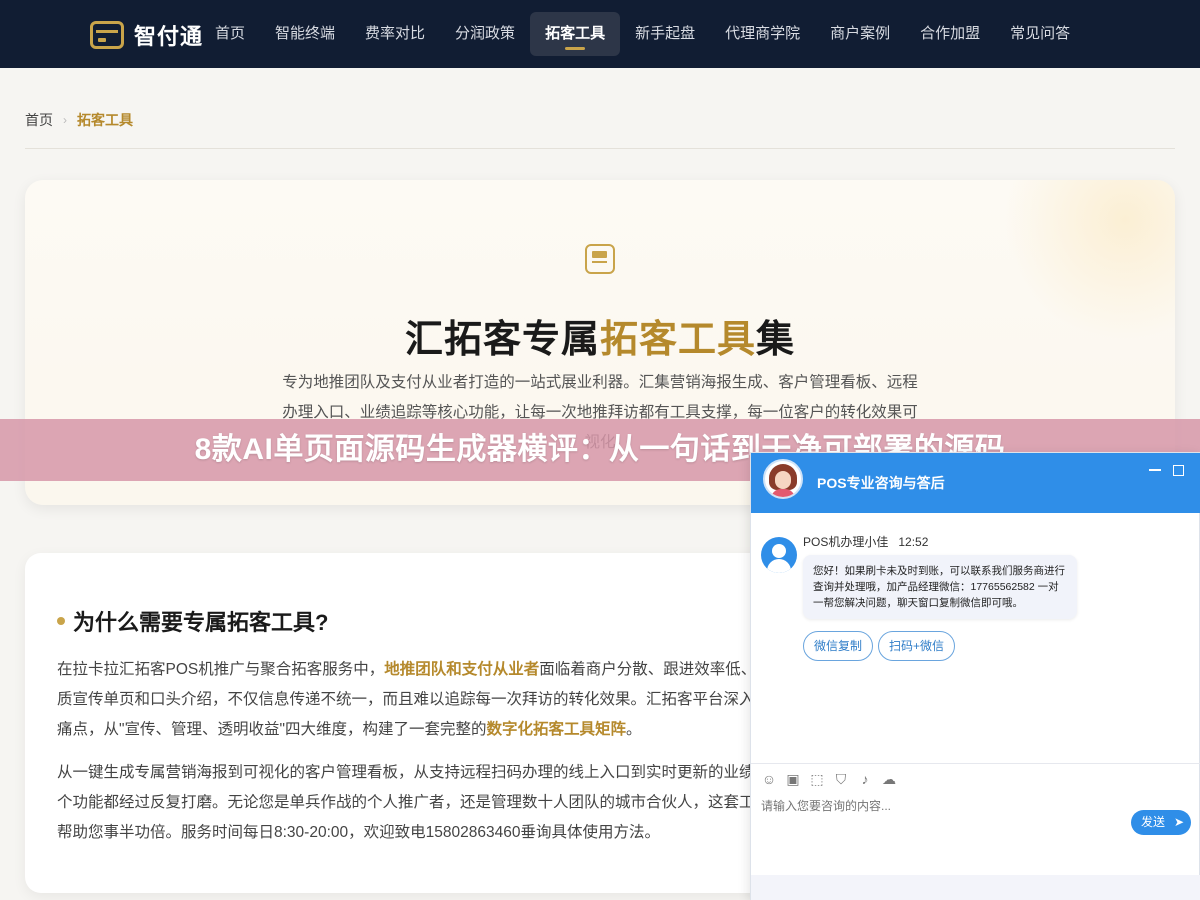 Image resolution: width=1200 pixels, height=900 pixels. I want to click on bullet-dot-icon, so click(61, 621).